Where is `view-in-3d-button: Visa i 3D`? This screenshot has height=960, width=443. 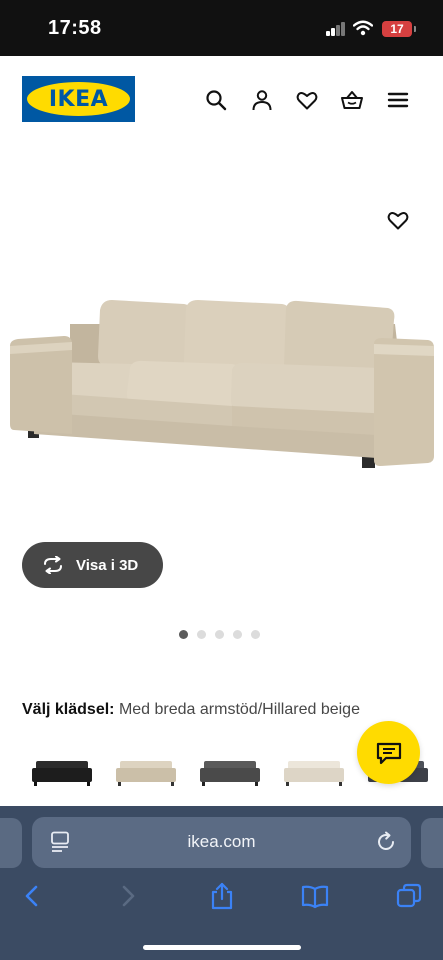
view-in-3d-button: Visa i 3D is located at coordinates (92, 565).